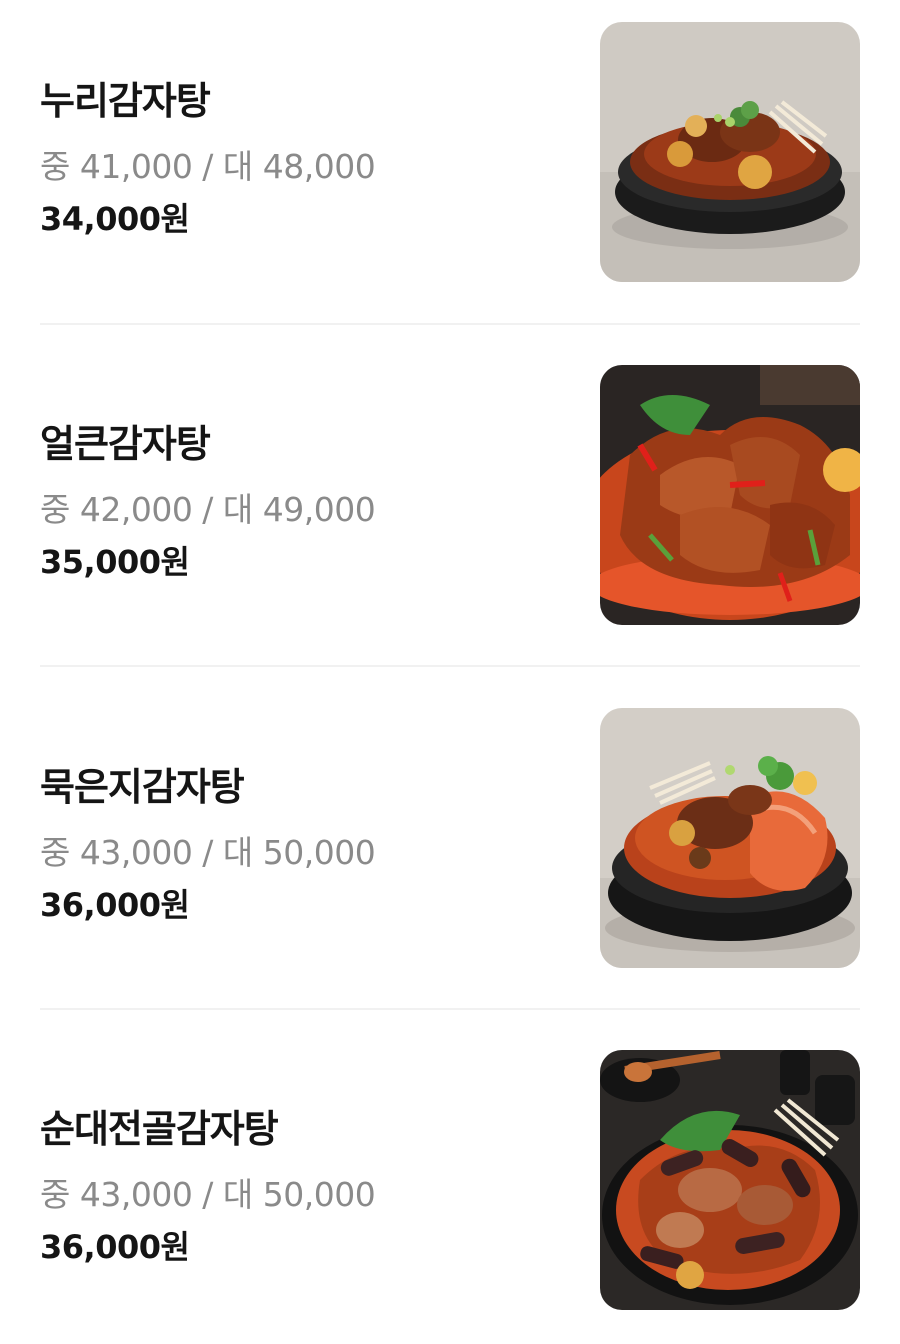 The width and height of the screenshot is (900, 1344). Describe the element at coordinates (730, 152) in the screenshot. I see `gamjatang-photo-icon` at that location.